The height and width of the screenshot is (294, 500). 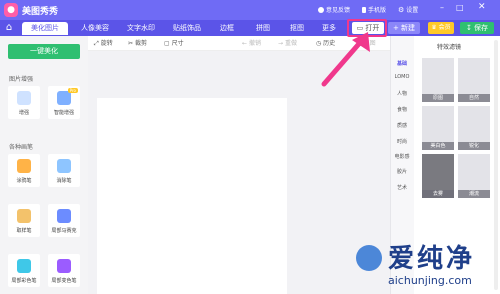 What do you see at coordinates (474, 128) in the screenshot?
I see `filter-sharpen: 锐化` at bounding box center [474, 128].